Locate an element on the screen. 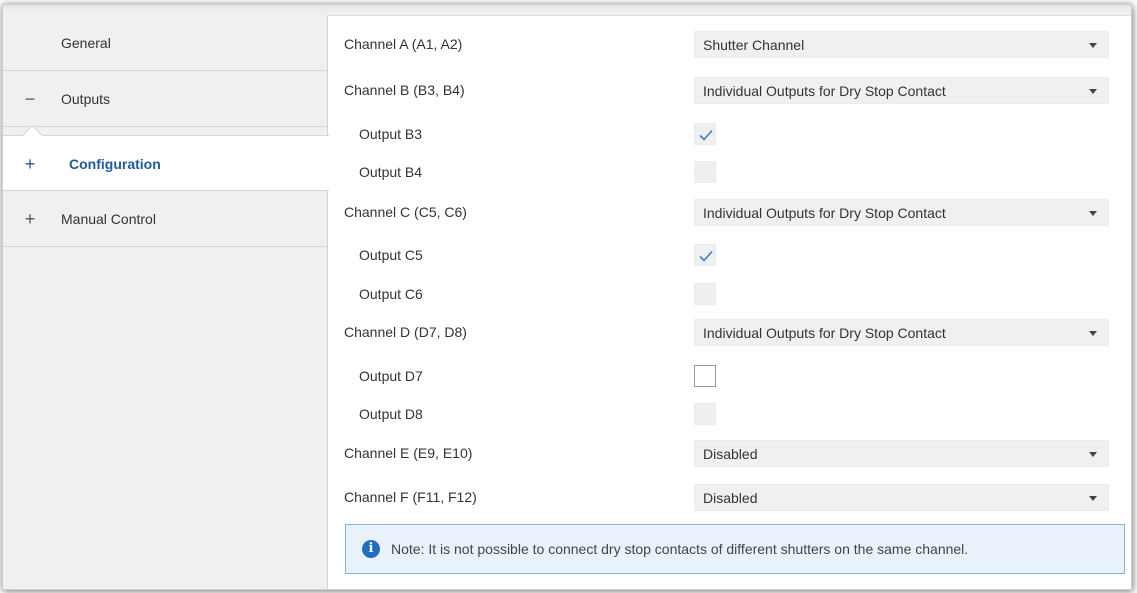 The width and height of the screenshot is (1137, 593). channel-b-select: Individual Outputs for Dry Stop Contact is located at coordinates (901, 90).